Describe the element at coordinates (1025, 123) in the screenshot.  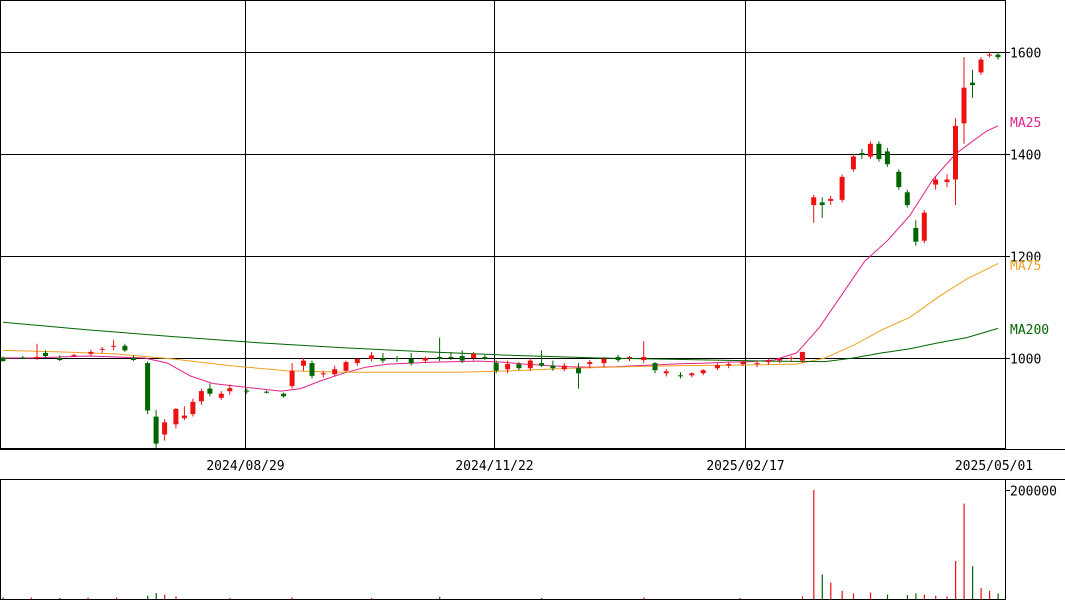
I see `moving-average-label-ma25: MA25` at that location.